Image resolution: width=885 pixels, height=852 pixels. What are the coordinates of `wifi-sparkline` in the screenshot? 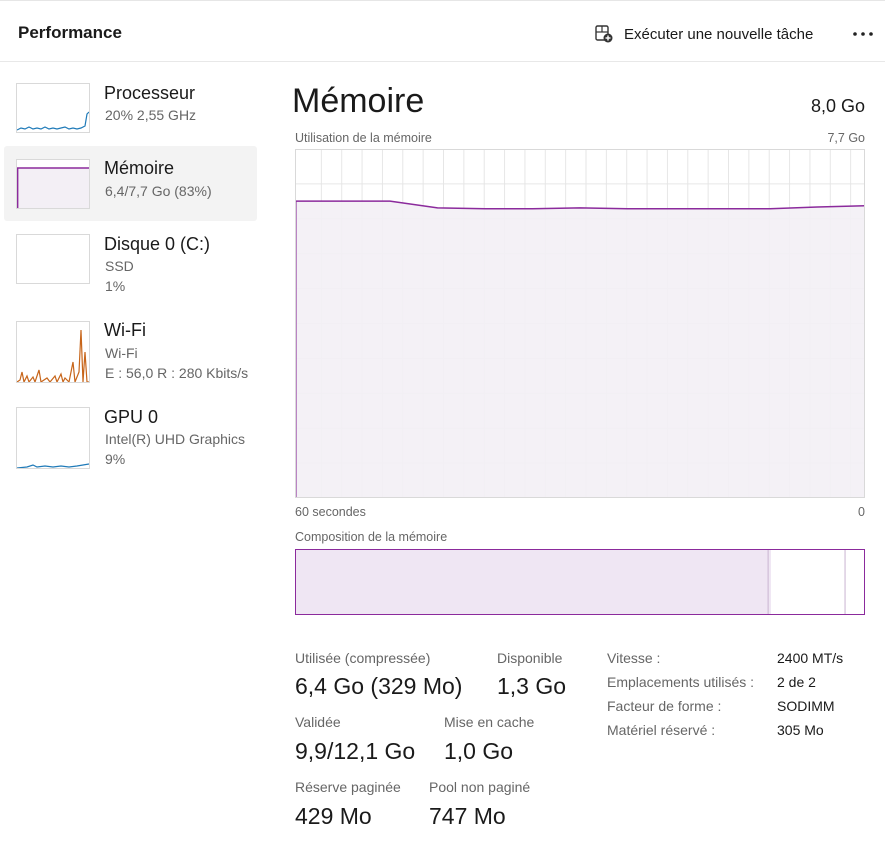 It's located at (53, 355).